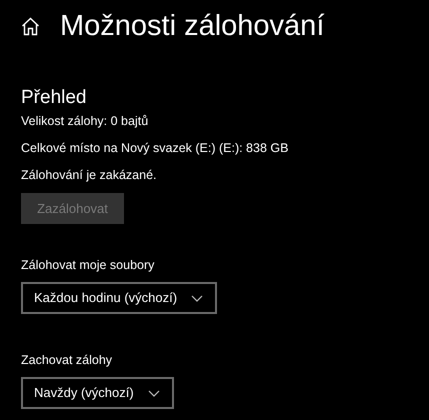 The image size is (429, 420). What do you see at coordinates (119, 298) in the screenshot?
I see `dropdown: Každou hodinu (výchozí)` at bounding box center [119, 298].